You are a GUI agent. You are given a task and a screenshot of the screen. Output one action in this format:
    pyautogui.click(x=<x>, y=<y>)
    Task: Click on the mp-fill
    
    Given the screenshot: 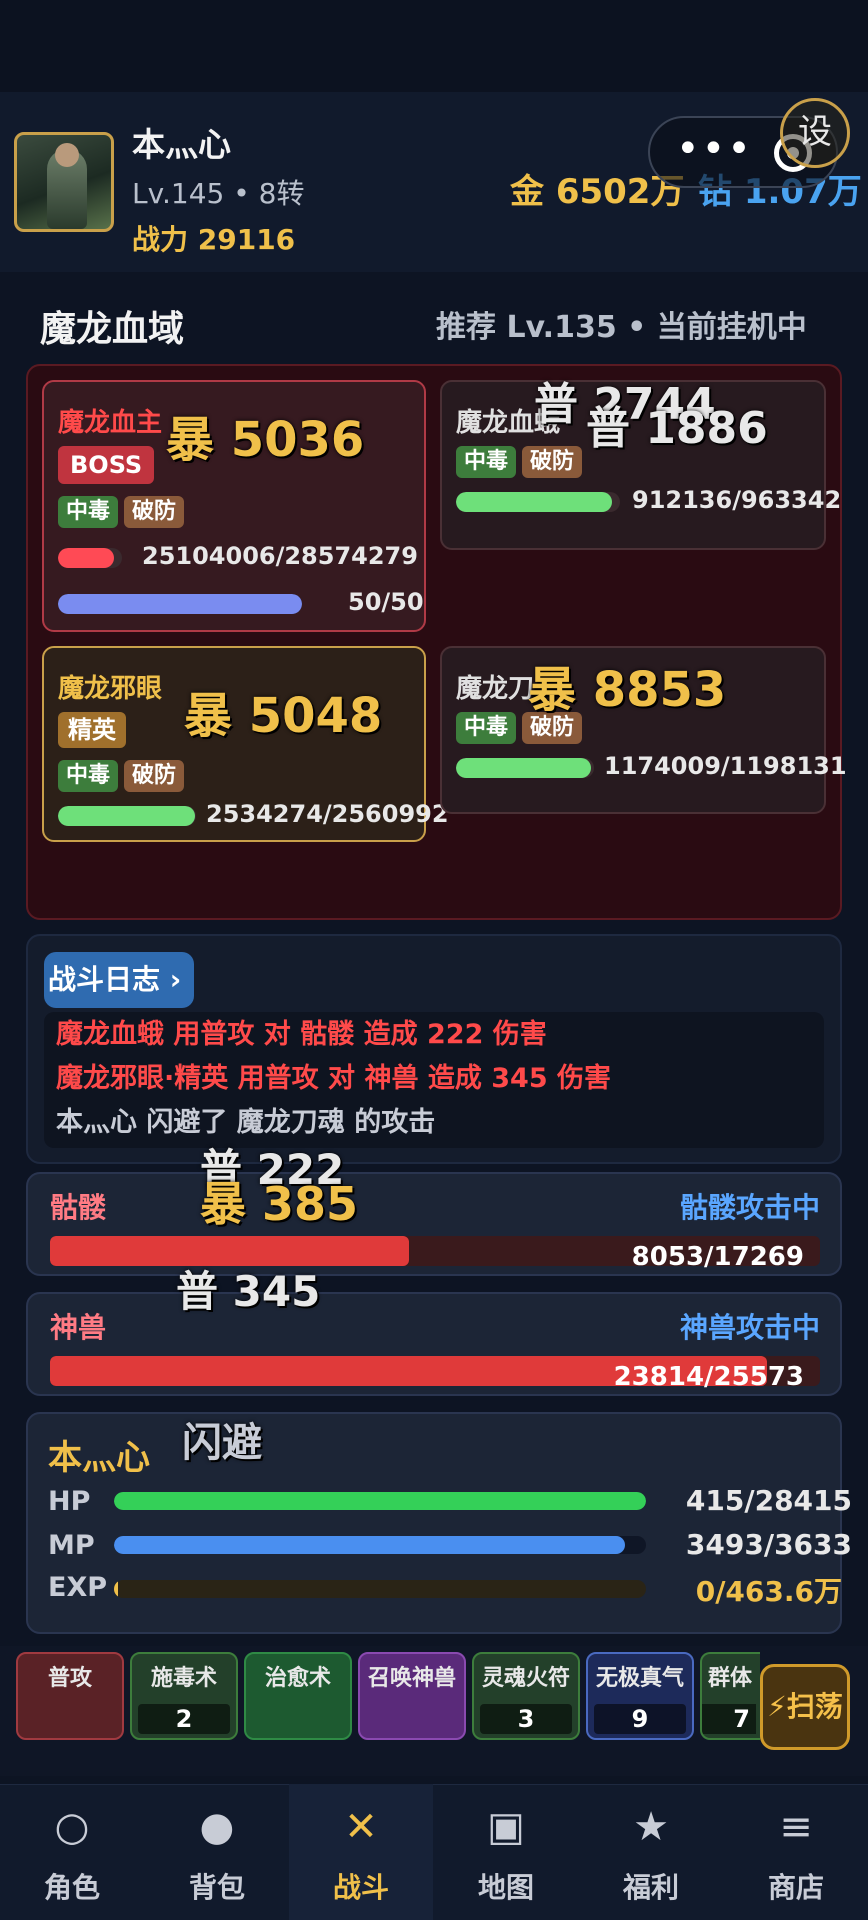 What is the action you would take?
    pyautogui.click(x=180, y=604)
    